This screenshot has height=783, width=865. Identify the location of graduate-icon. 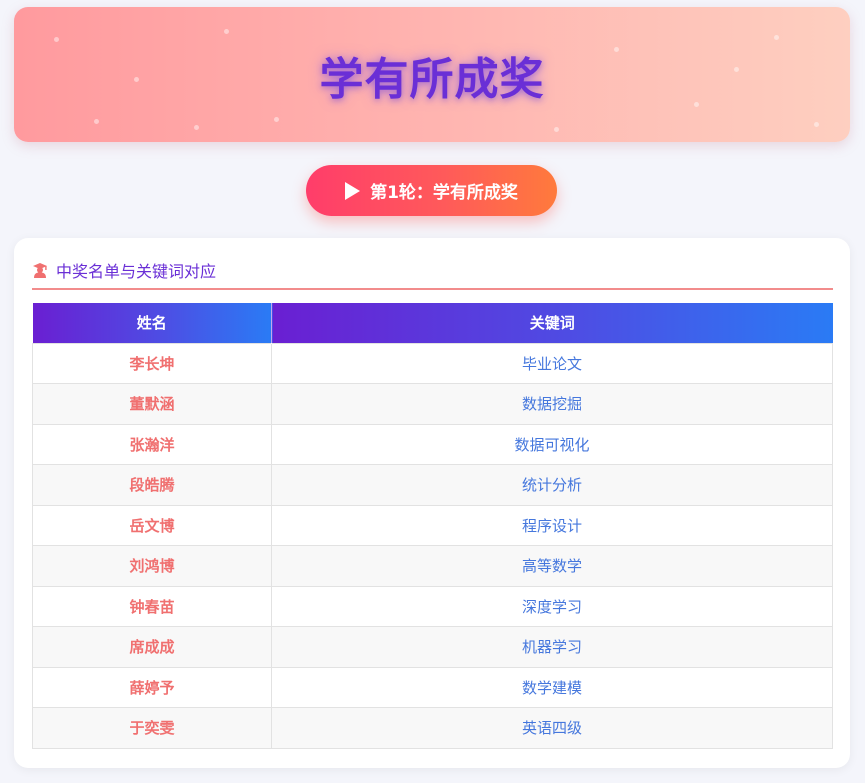
(40, 270).